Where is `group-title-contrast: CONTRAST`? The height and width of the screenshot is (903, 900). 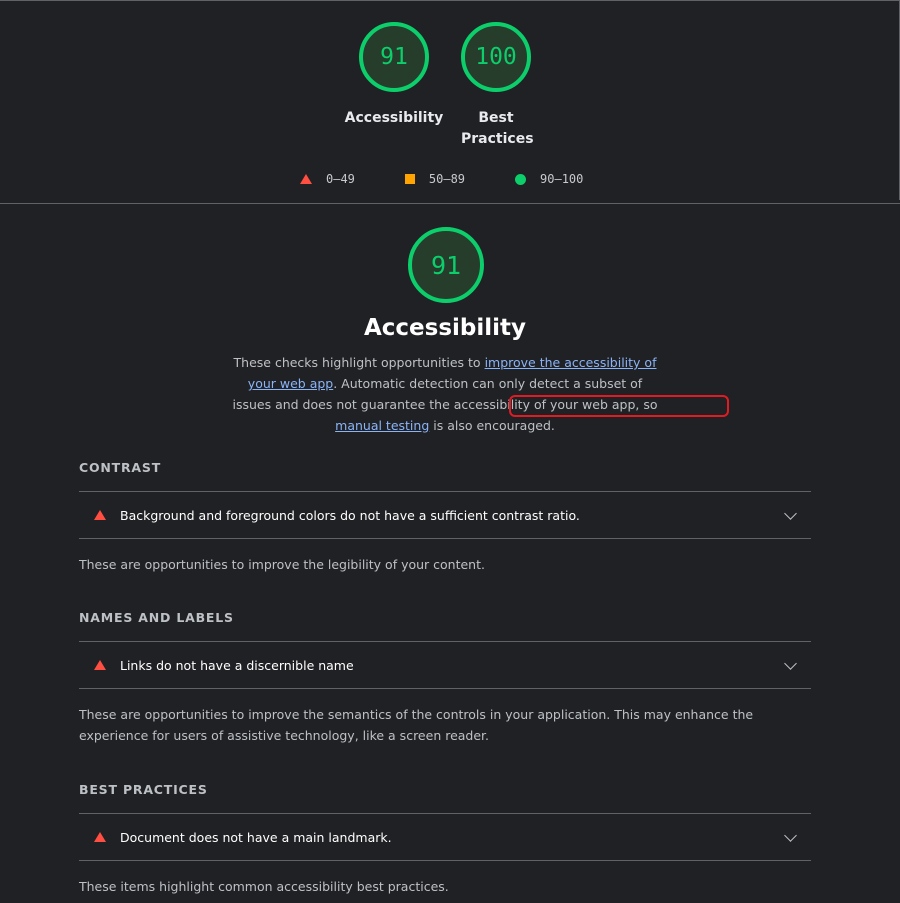 group-title-contrast: CONTRAST is located at coordinates (120, 467).